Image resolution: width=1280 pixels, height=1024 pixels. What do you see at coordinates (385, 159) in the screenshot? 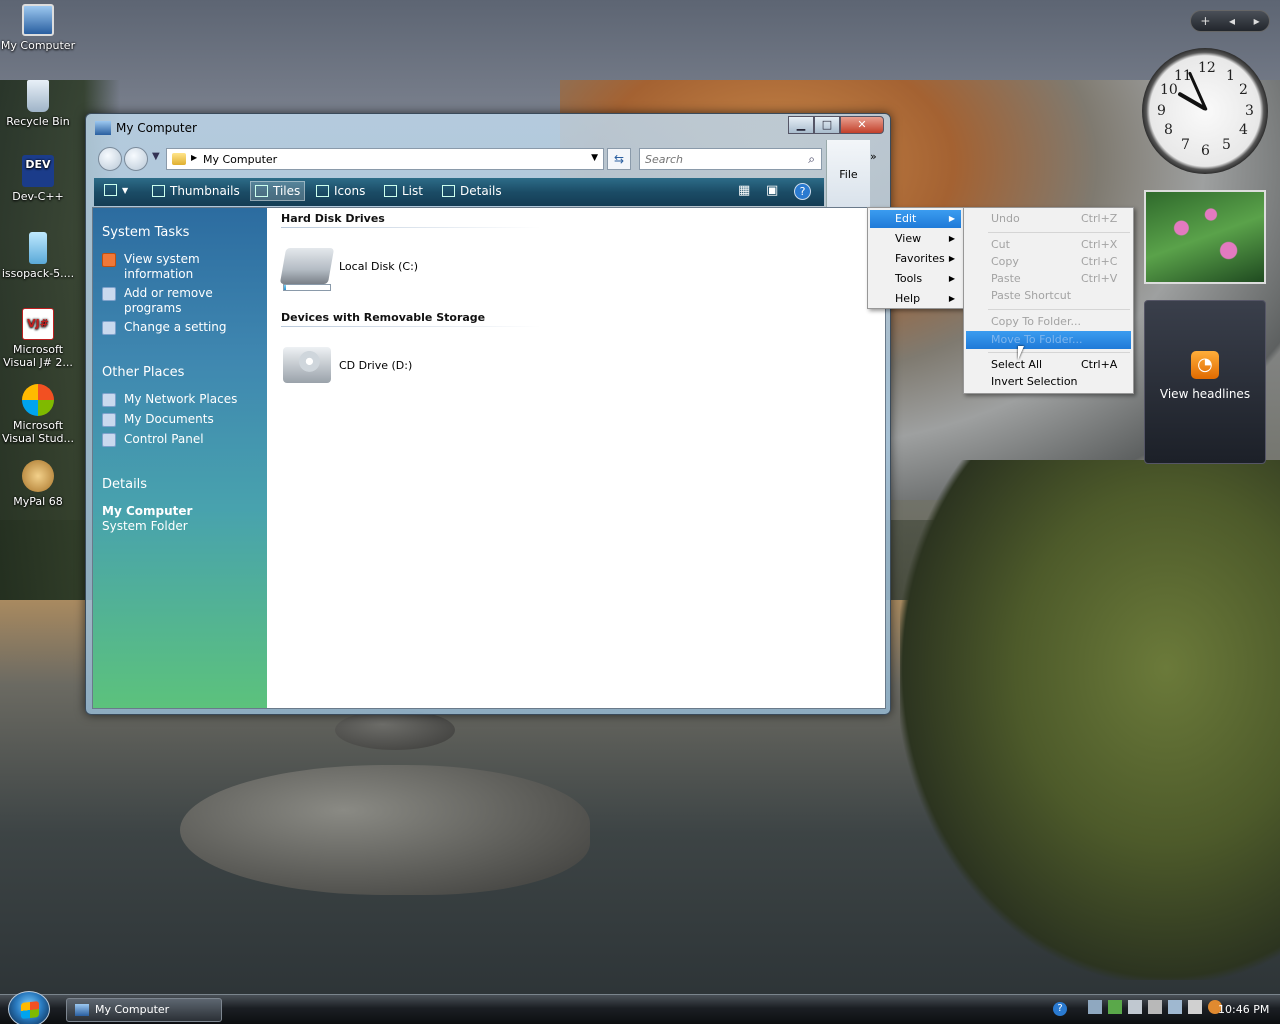
I see `address-bar: ▶ My Computer ▼` at bounding box center [385, 159].